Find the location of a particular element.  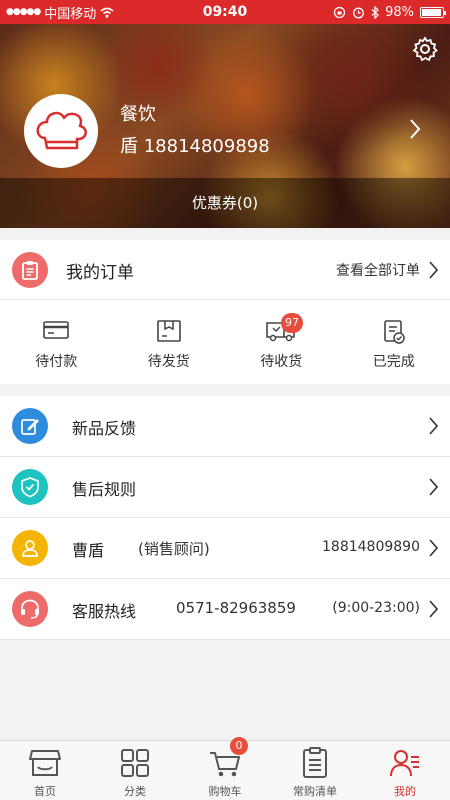

advisor-phone: 18814809890 is located at coordinates (371, 547).